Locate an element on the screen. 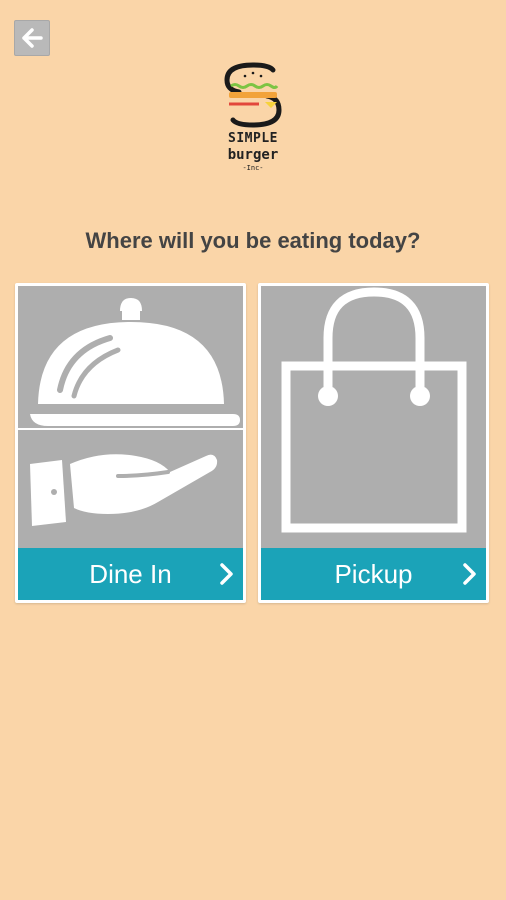  dine-in-footer: Dine In is located at coordinates (130, 574).